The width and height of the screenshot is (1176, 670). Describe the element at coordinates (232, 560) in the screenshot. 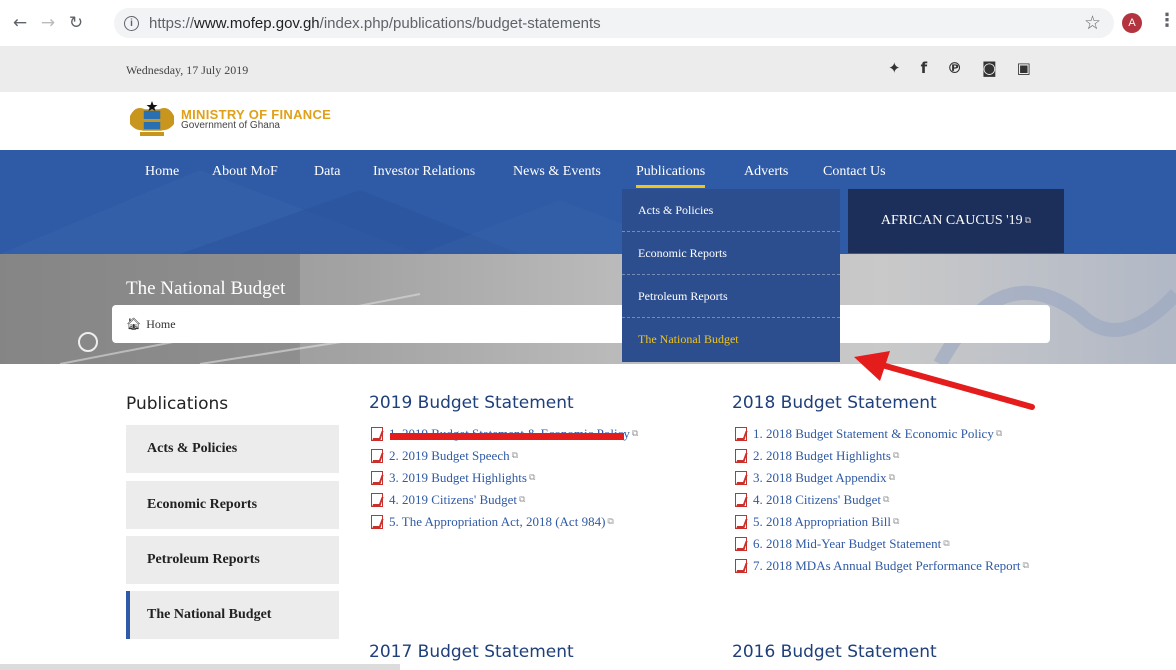

I see `sidebar-item-petroleum-reports: Petroleum Reports` at that location.